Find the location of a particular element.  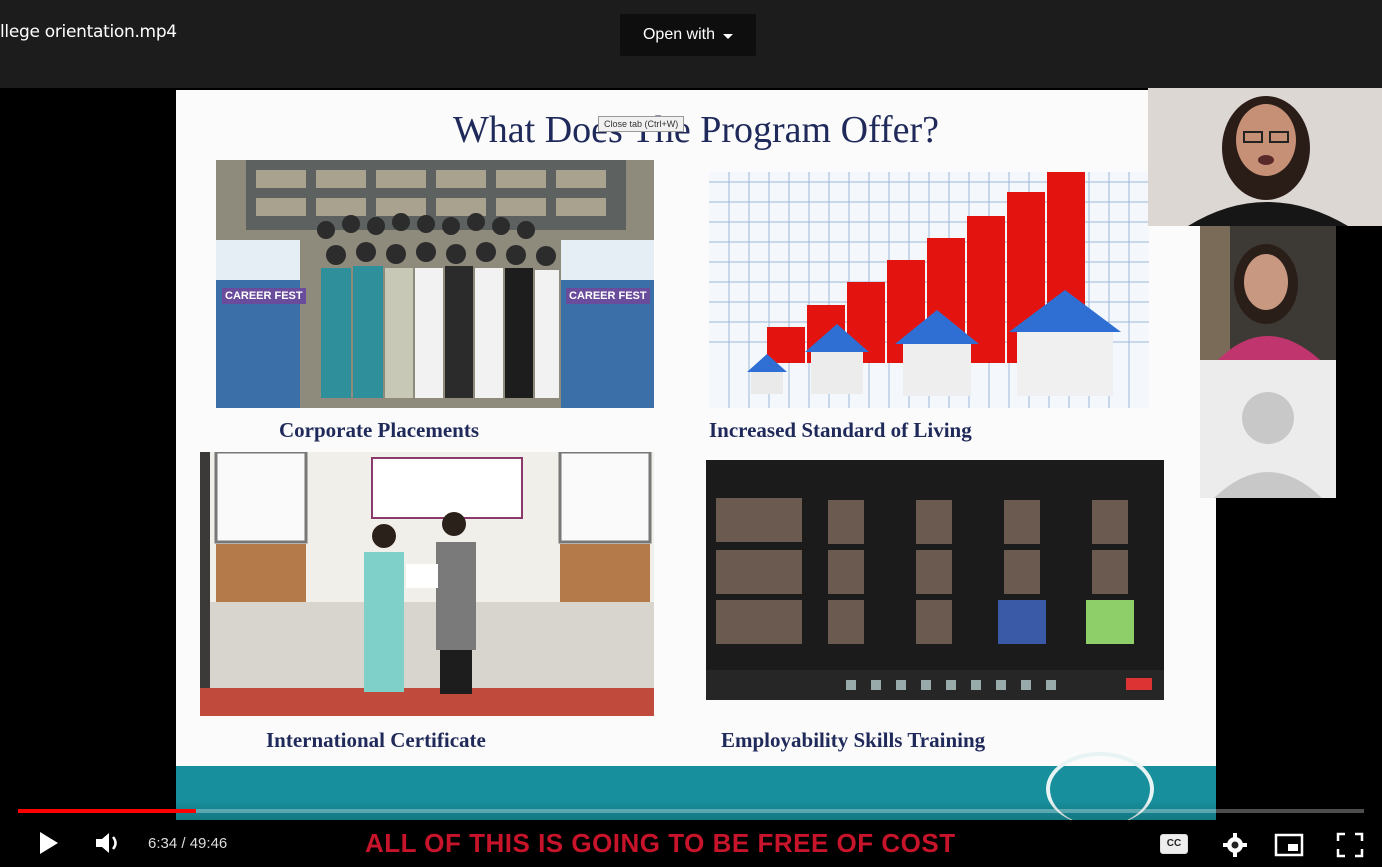

miniplayer-button is located at coordinates (1289, 845).